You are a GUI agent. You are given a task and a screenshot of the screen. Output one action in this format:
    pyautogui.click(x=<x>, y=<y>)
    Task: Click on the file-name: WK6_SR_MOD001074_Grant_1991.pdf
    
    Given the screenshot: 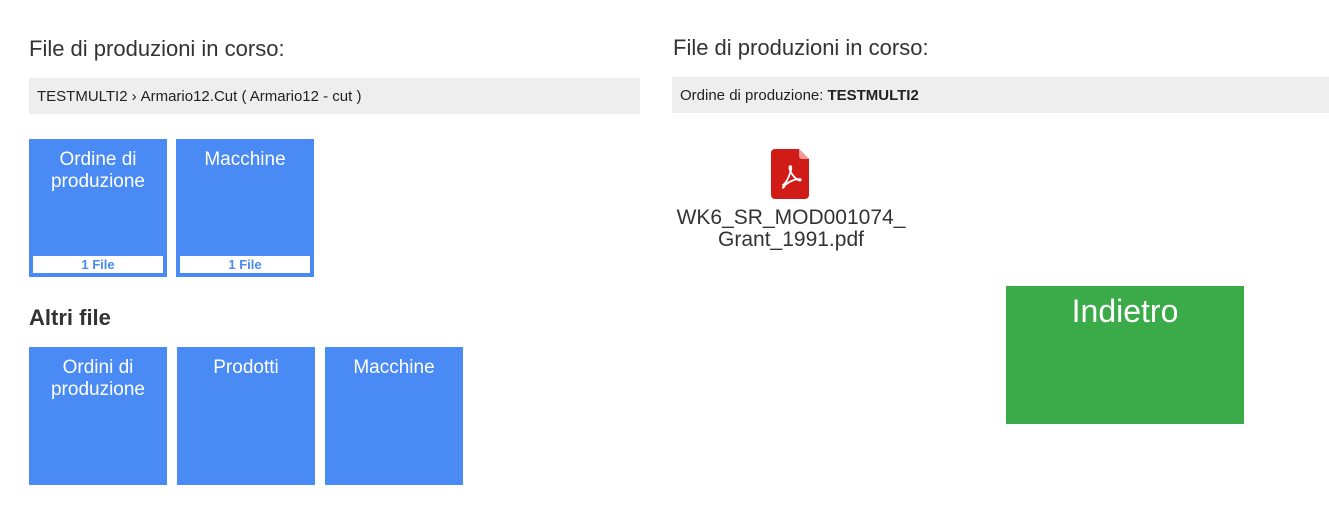 What is the action you would take?
    pyautogui.click(x=791, y=228)
    